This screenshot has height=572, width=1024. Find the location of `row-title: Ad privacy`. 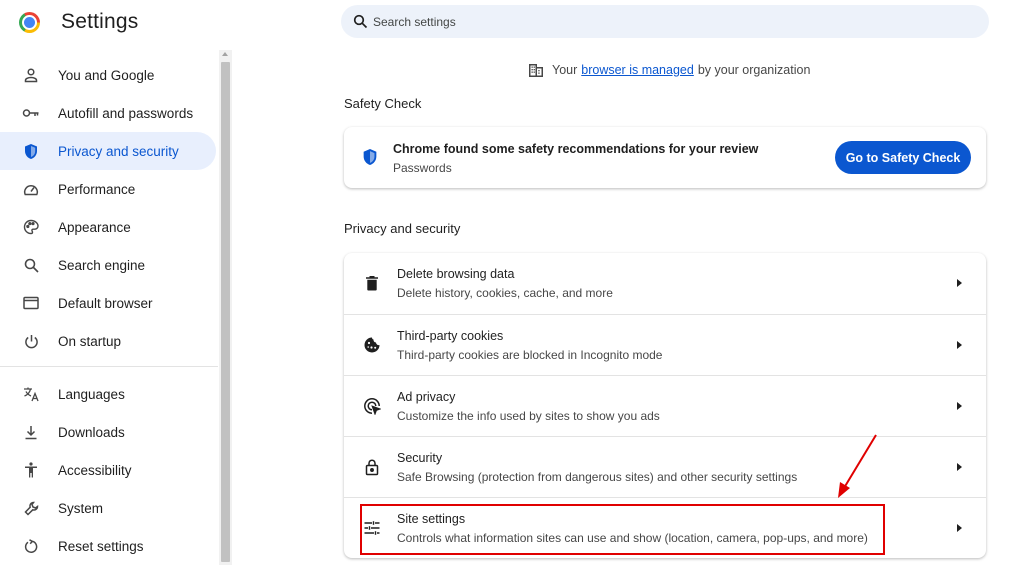

row-title: Ad privacy is located at coordinates (426, 397).